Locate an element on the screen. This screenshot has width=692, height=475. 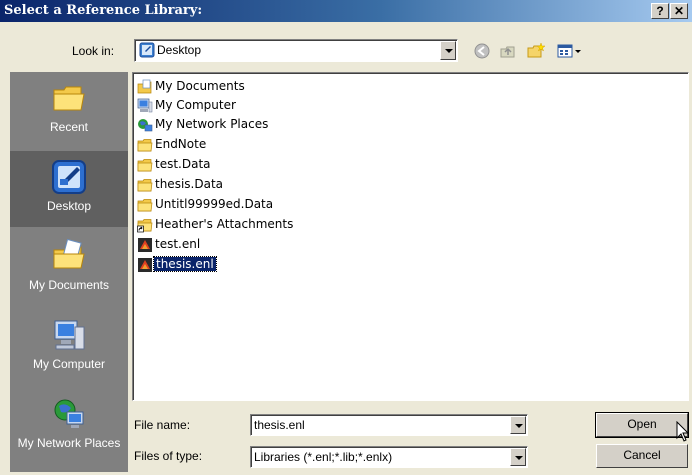
place-label: Recent is located at coordinates (69, 127).